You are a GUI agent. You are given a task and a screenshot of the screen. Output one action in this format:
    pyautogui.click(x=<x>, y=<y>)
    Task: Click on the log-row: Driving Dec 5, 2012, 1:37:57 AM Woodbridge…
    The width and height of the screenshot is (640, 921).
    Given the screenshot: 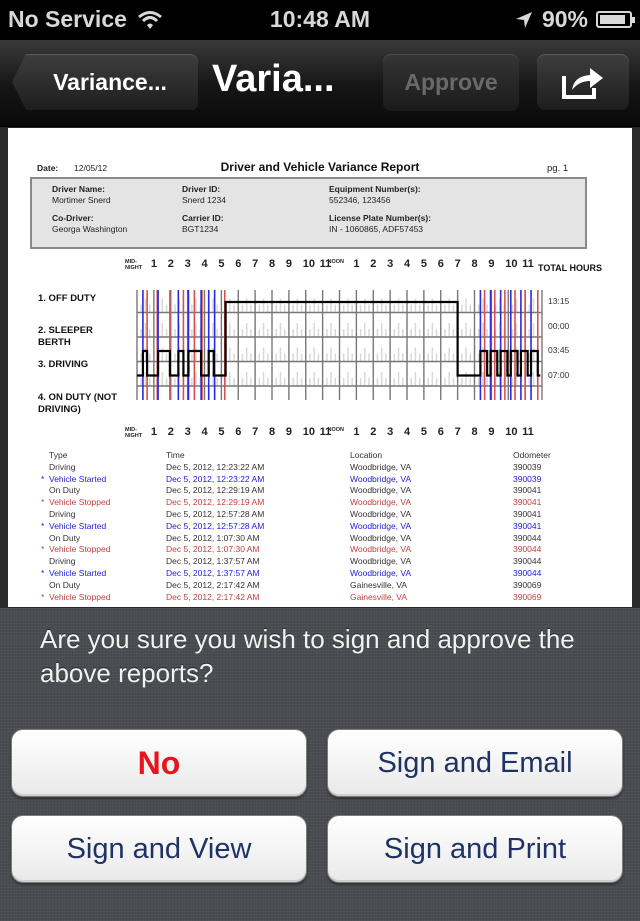 What is the action you would take?
    pyautogui.click(x=320, y=562)
    